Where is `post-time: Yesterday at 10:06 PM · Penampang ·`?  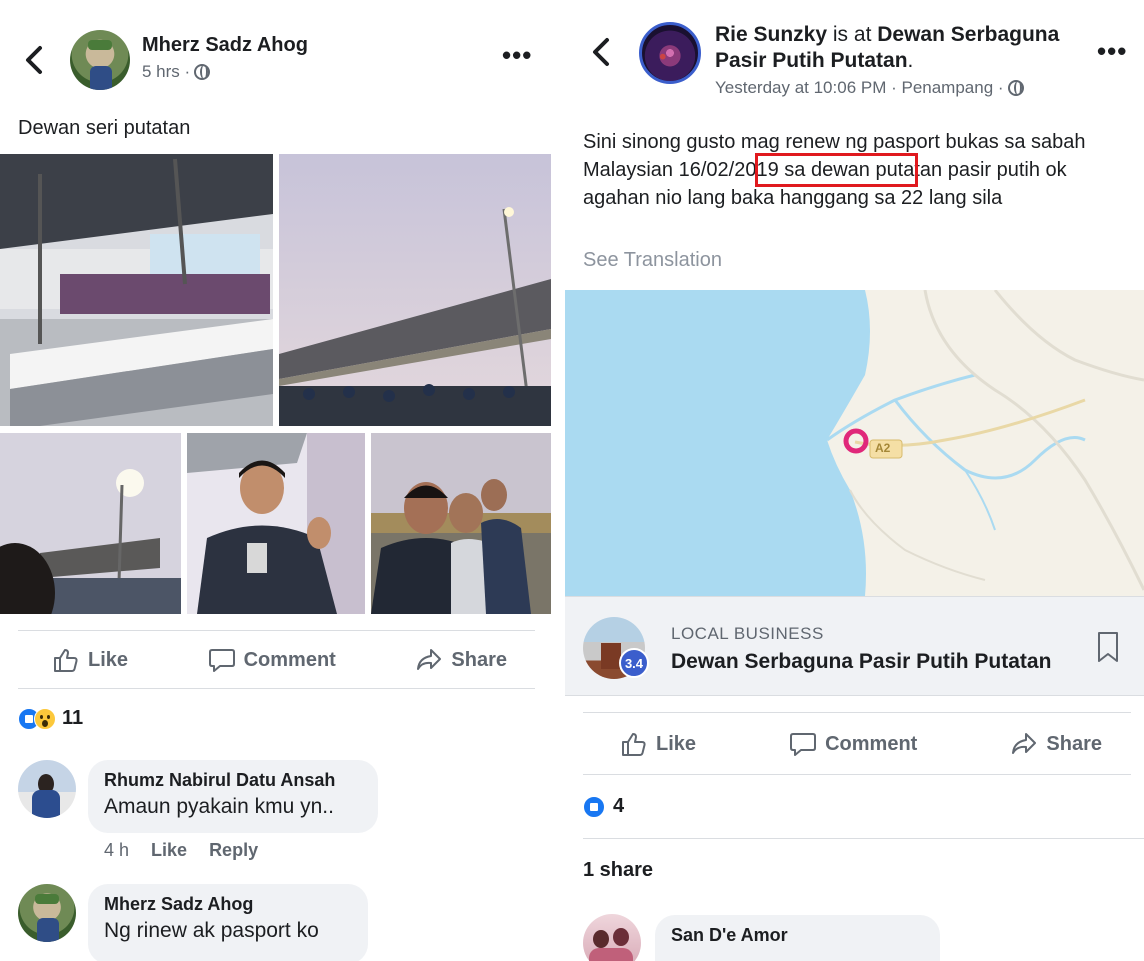 post-time: Yesterday at 10:06 PM · Penampang · is located at coordinates (859, 87).